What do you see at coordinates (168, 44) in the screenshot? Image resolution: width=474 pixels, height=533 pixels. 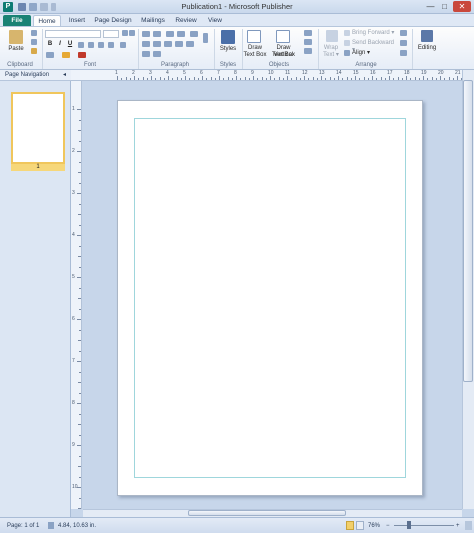 I see `align-right-icon` at bounding box center [168, 44].